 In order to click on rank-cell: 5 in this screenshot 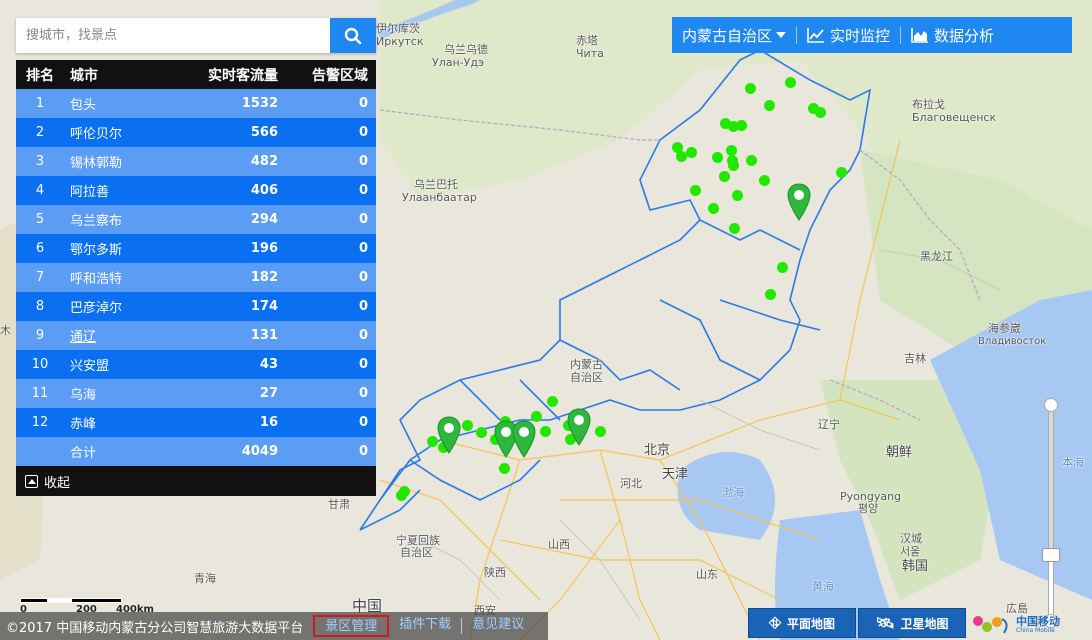, I will do `click(40, 219)`.